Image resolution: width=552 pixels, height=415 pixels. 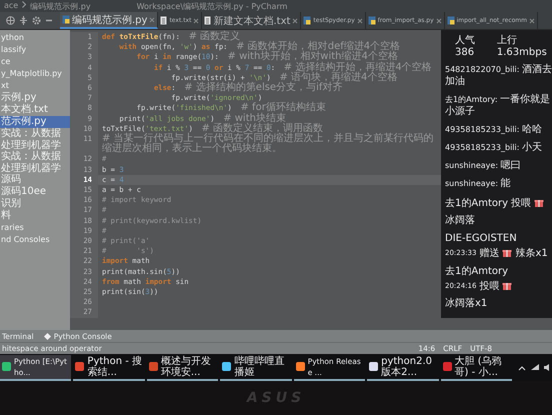 I want to click on gift-name: 冰阔落, so click(x=460, y=220).